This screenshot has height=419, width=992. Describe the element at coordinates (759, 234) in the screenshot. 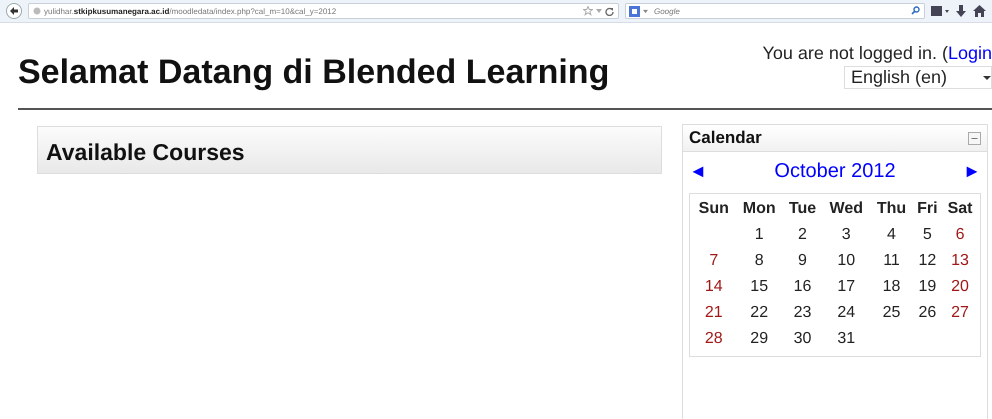

I see `day-number: 1` at that location.